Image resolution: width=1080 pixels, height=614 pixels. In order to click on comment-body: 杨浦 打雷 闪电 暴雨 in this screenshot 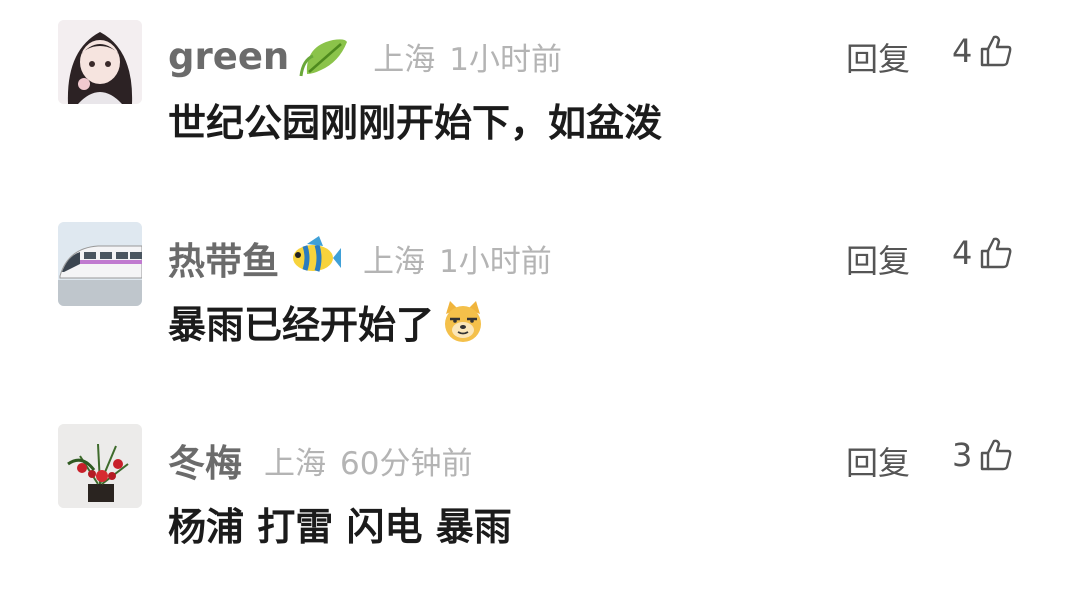, I will do `click(340, 526)`.